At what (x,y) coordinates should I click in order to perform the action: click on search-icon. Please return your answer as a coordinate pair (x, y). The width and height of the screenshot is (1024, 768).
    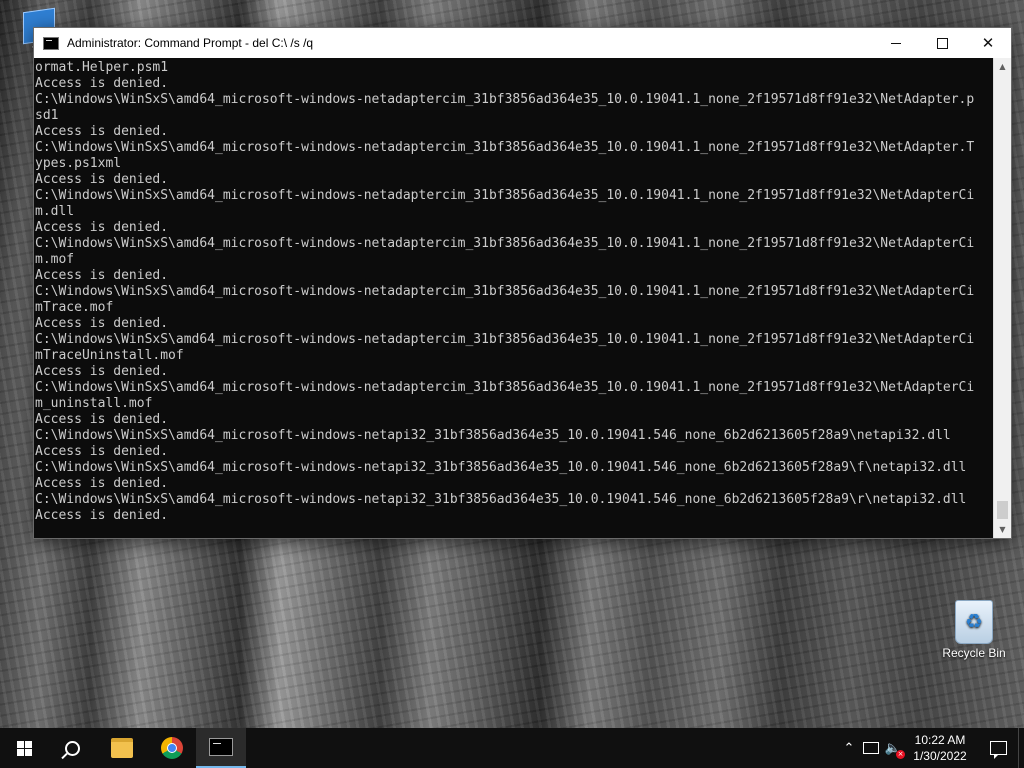
    Looking at the image, I should click on (72, 748).